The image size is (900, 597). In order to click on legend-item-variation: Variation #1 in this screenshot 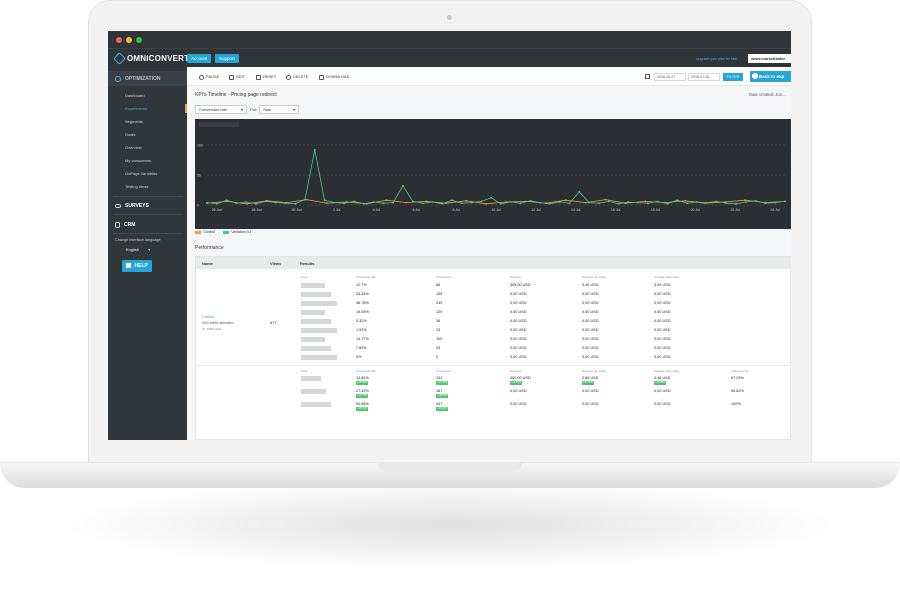, I will do `click(237, 232)`.